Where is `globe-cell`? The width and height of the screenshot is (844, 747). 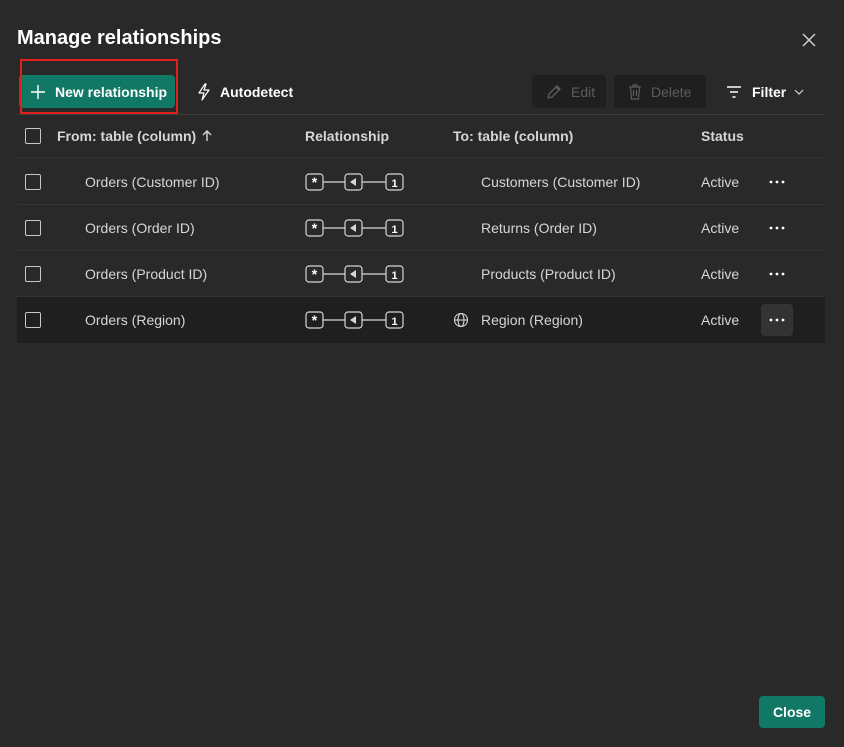
globe-cell is located at coordinates (461, 320).